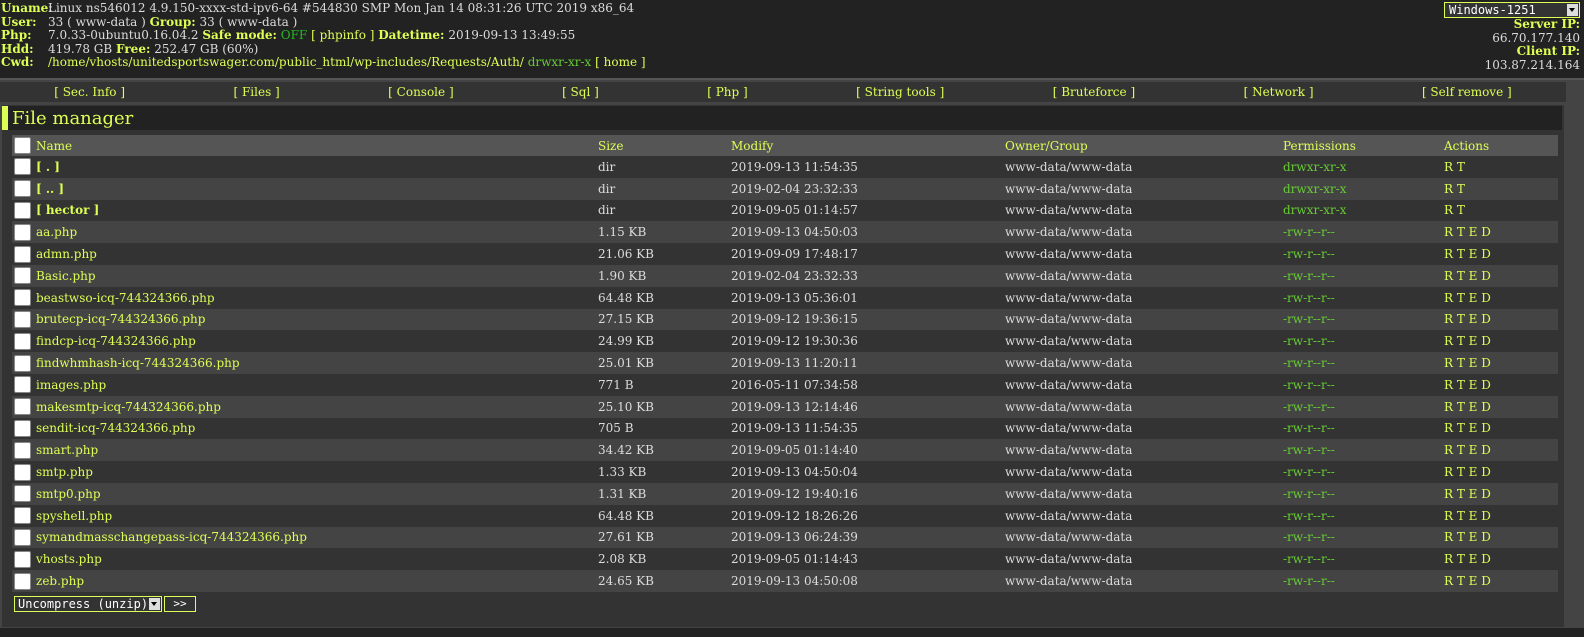 The width and height of the screenshot is (1584, 637). What do you see at coordinates (17, 48) in the screenshot?
I see `hdd-label: Hdd:` at bounding box center [17, 48].